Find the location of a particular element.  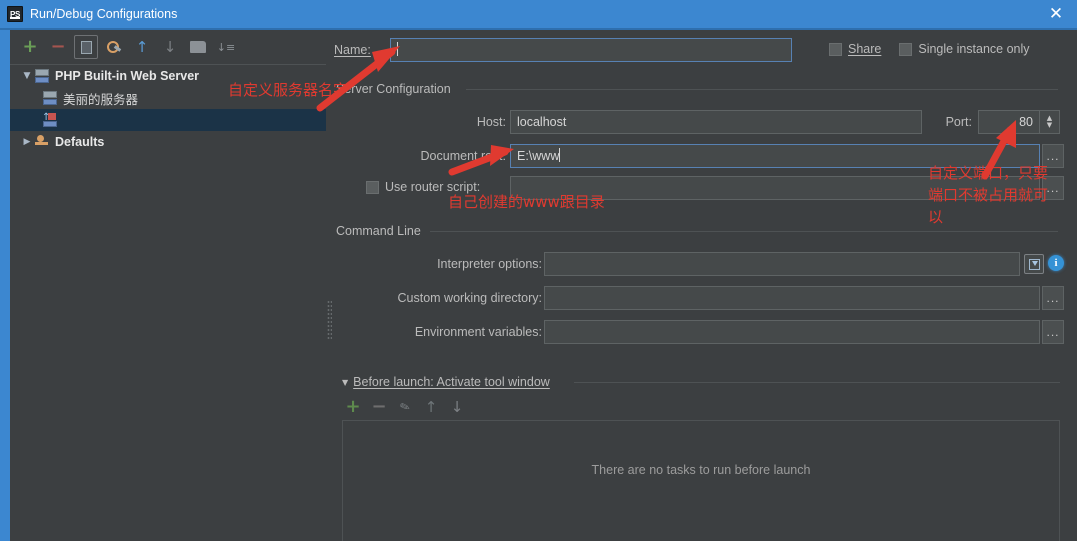

move-up-button: ↑ is located at coordinates (142, 47).